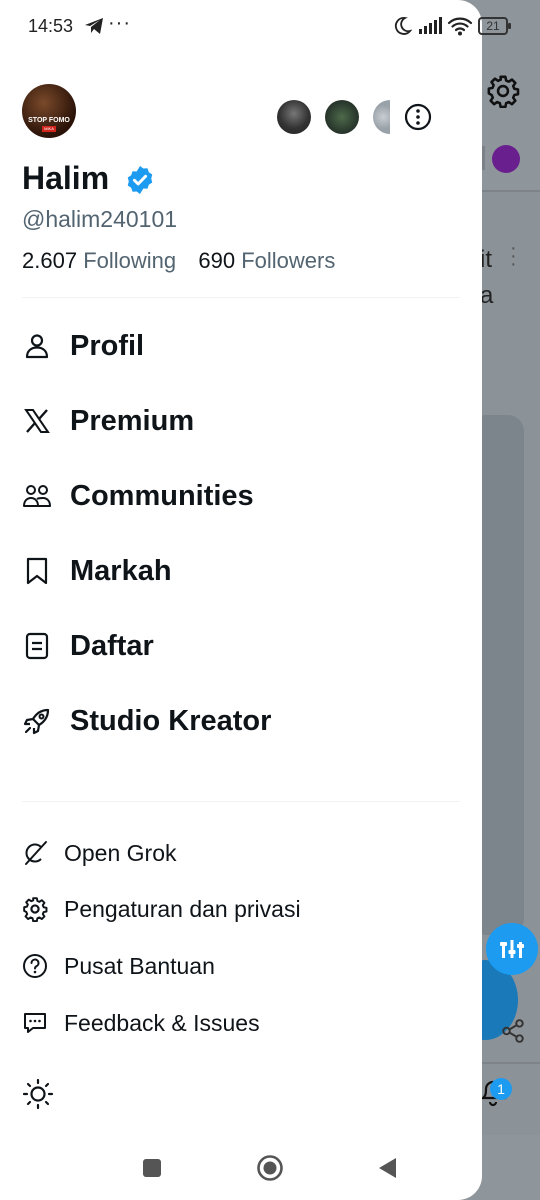 This screenshot has width=540, height=1200. I want to click on communities-icon, so click(37, 496).